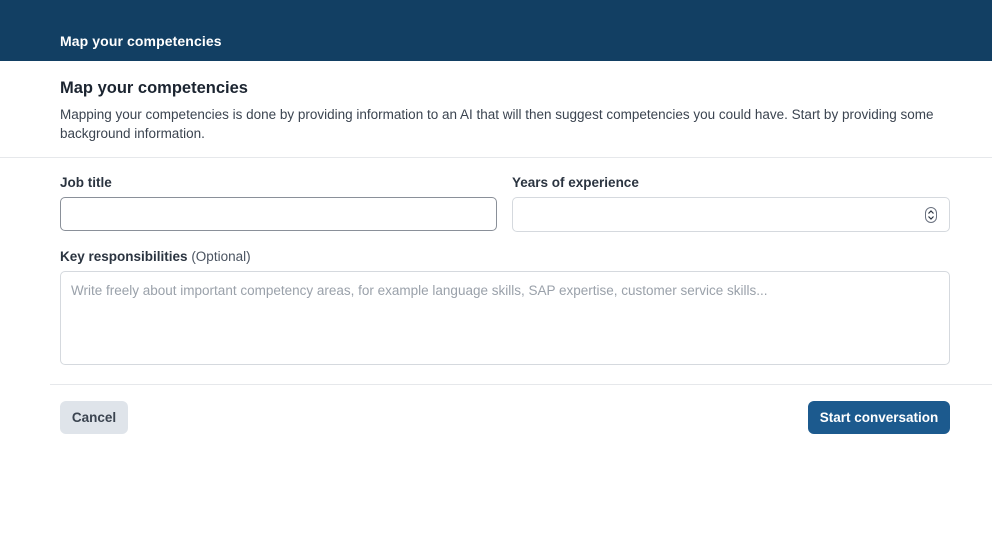  What do you see at coordinates (521, 384) in the screenshot?
I see `footer-divider` at bounding box center [521, 384].